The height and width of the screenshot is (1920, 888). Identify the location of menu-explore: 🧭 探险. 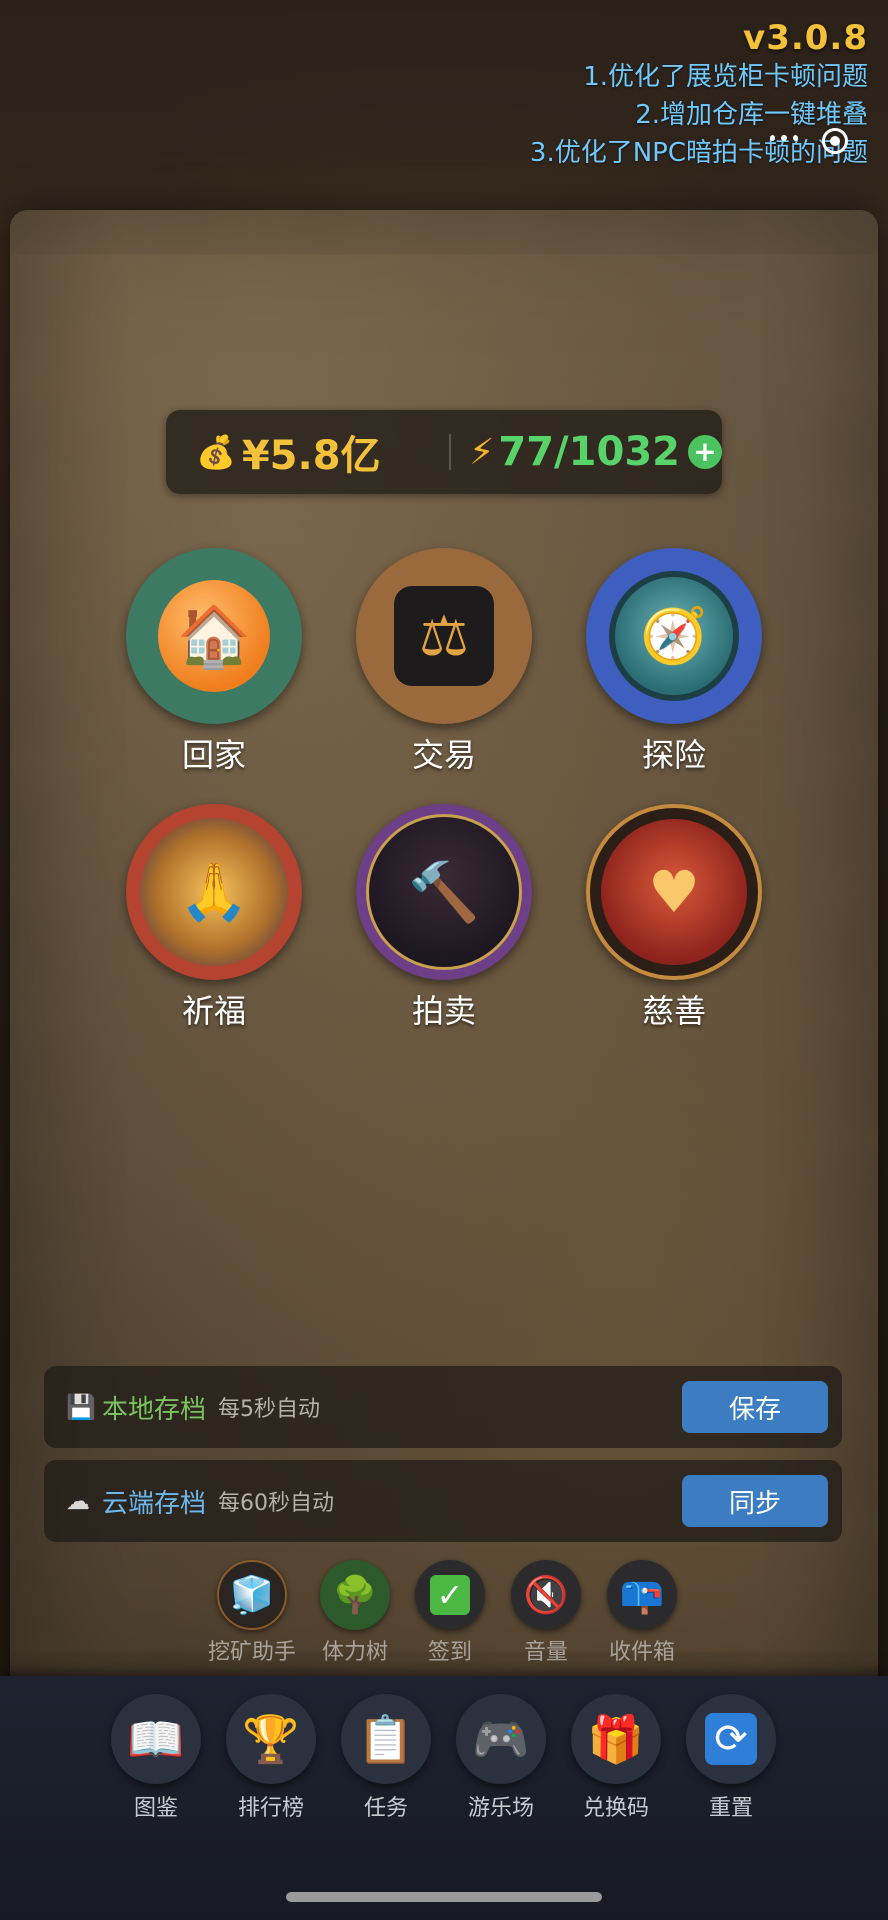
(674, 662).